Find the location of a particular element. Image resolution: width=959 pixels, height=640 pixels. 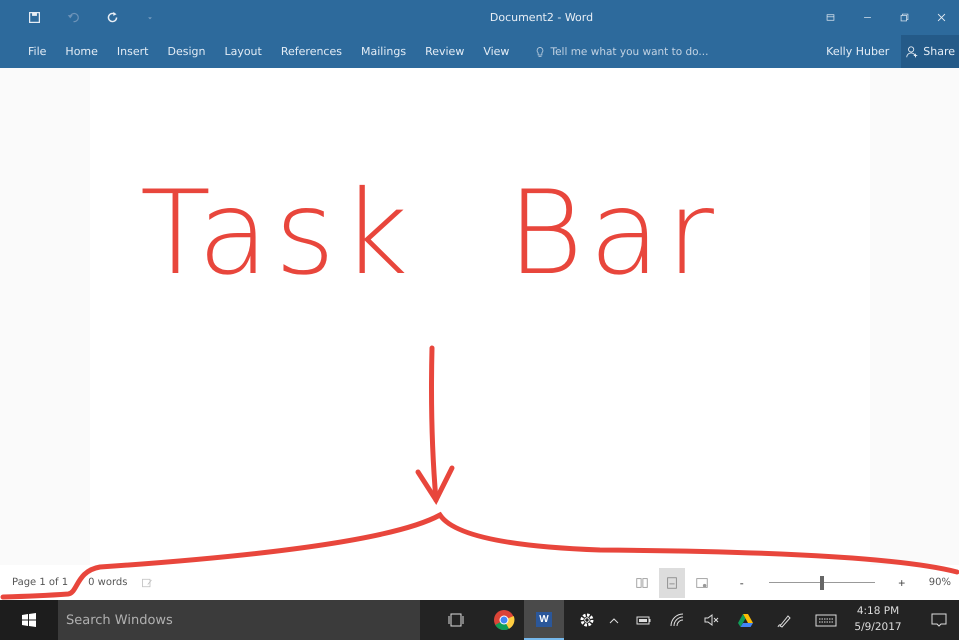

ribbon-tab: Insert is located at coordinates (132, 51).